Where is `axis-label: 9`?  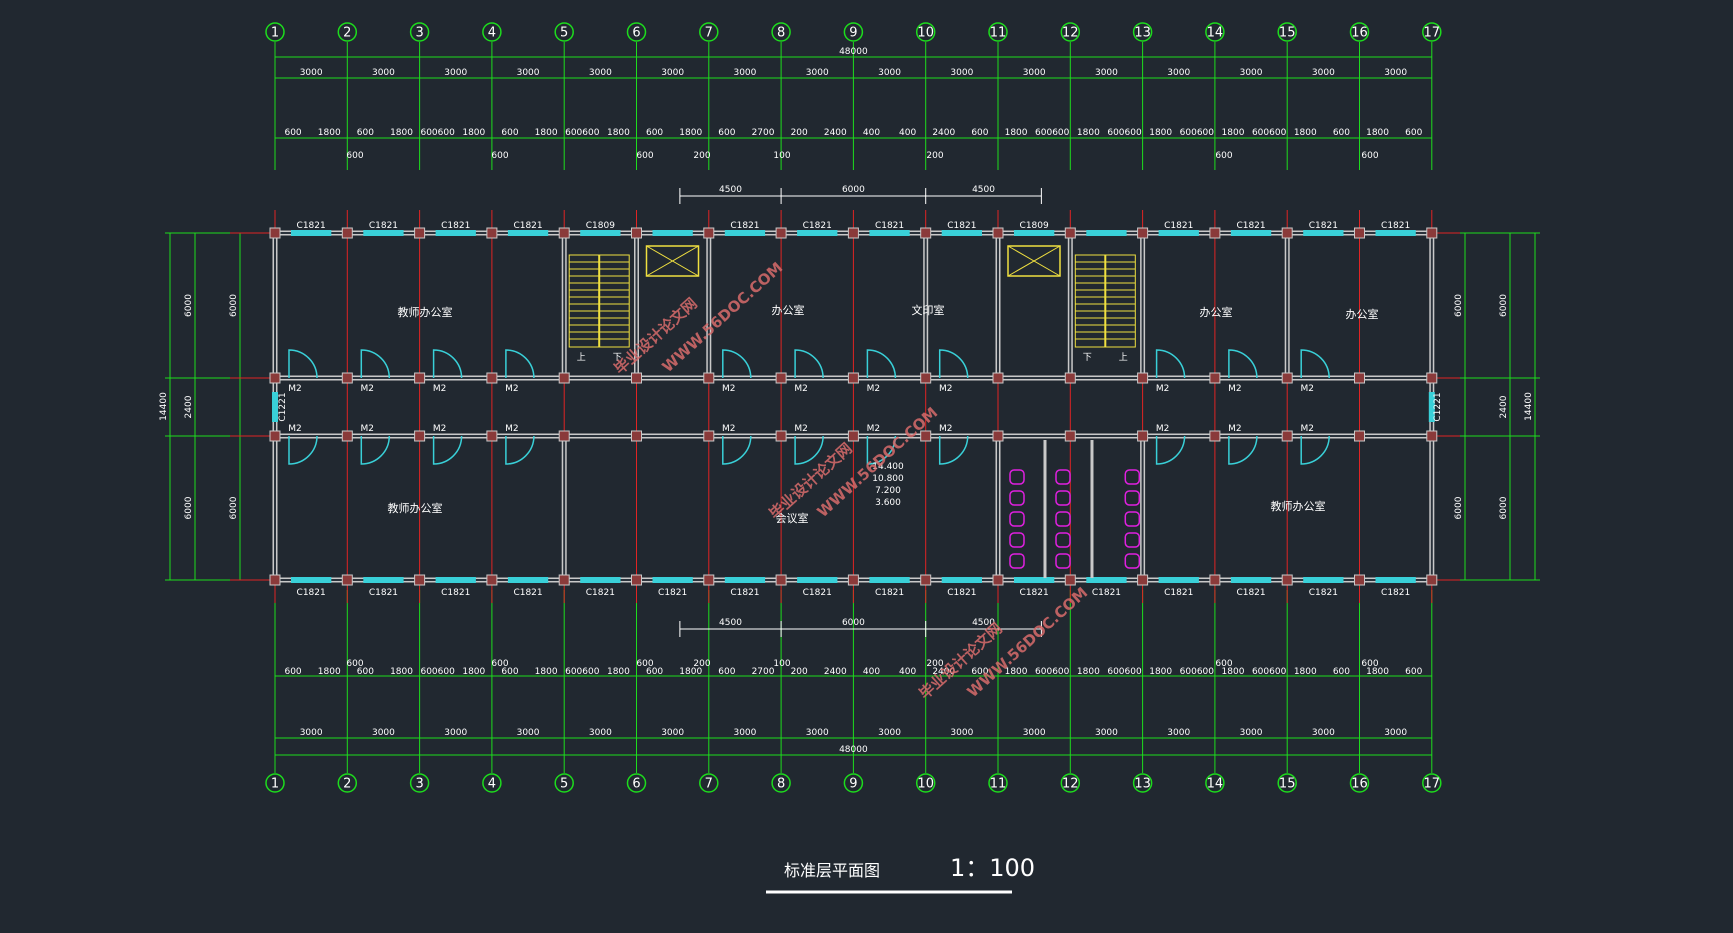
axis-label: 9 is located at coordinates (853, 784).